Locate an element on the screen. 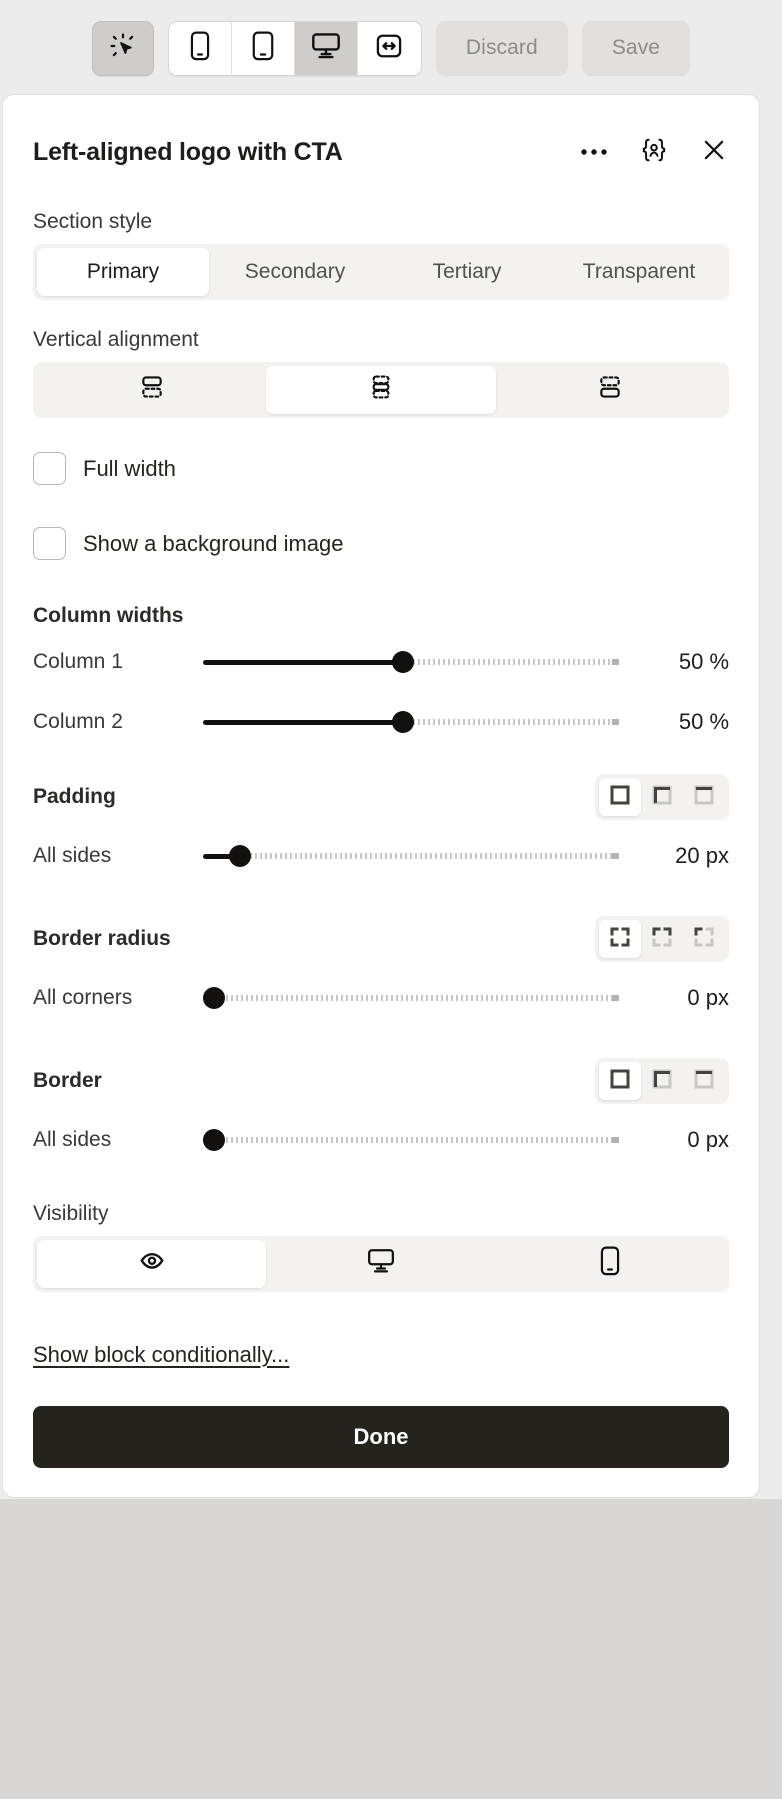 The image size is (782, 1799). column-2-label: Column 2 is located at coordinates (78, 721).